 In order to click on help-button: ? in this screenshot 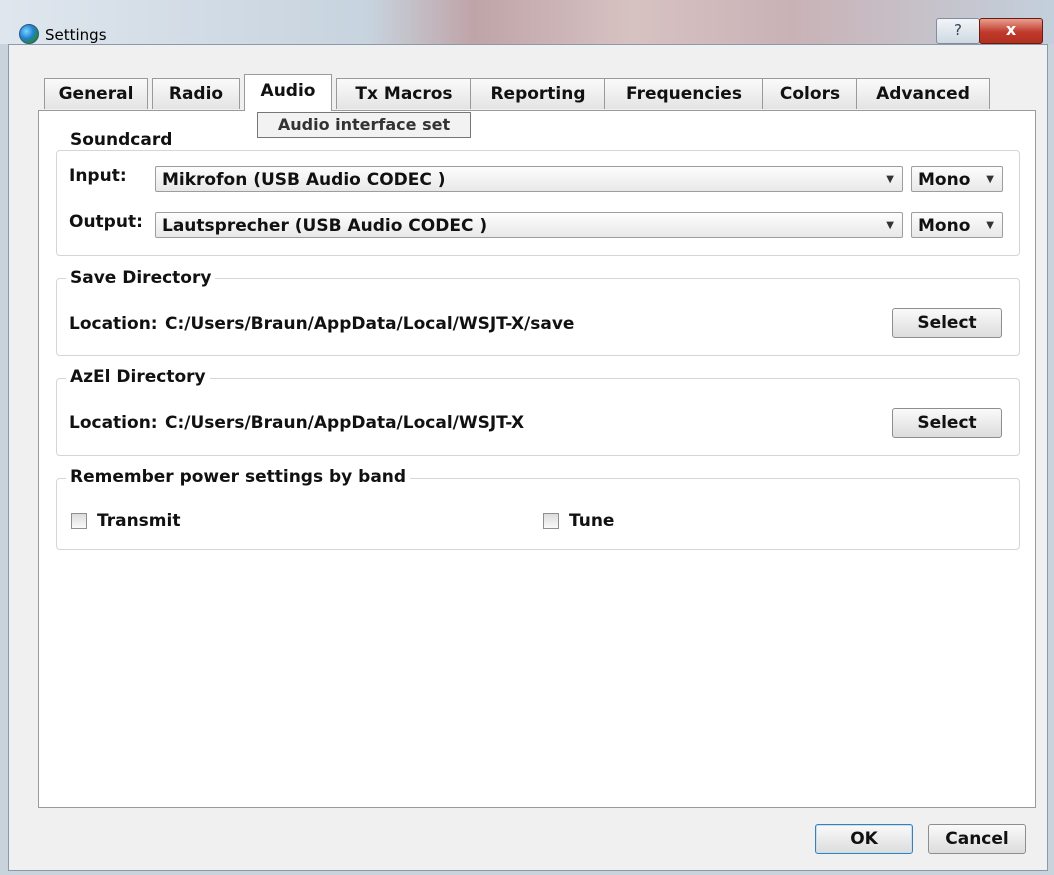, I will do `click(958, 31)`.